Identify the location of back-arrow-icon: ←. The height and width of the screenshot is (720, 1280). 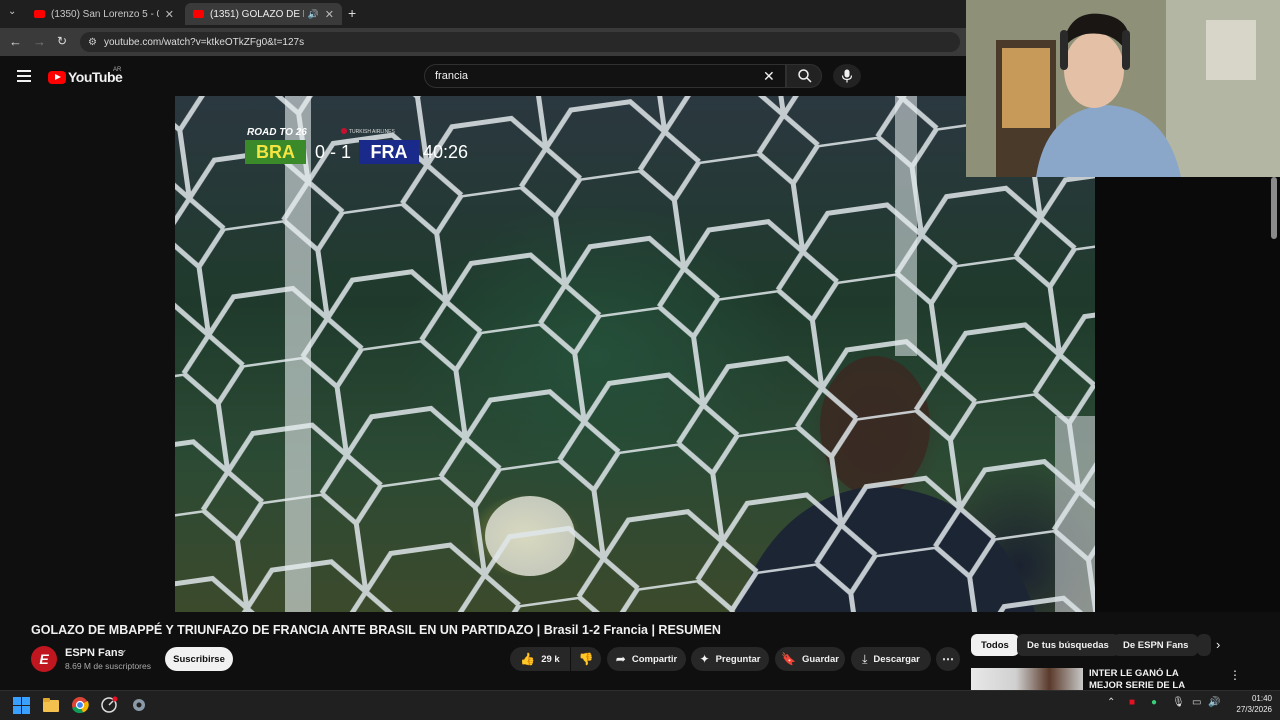
(15, 41).